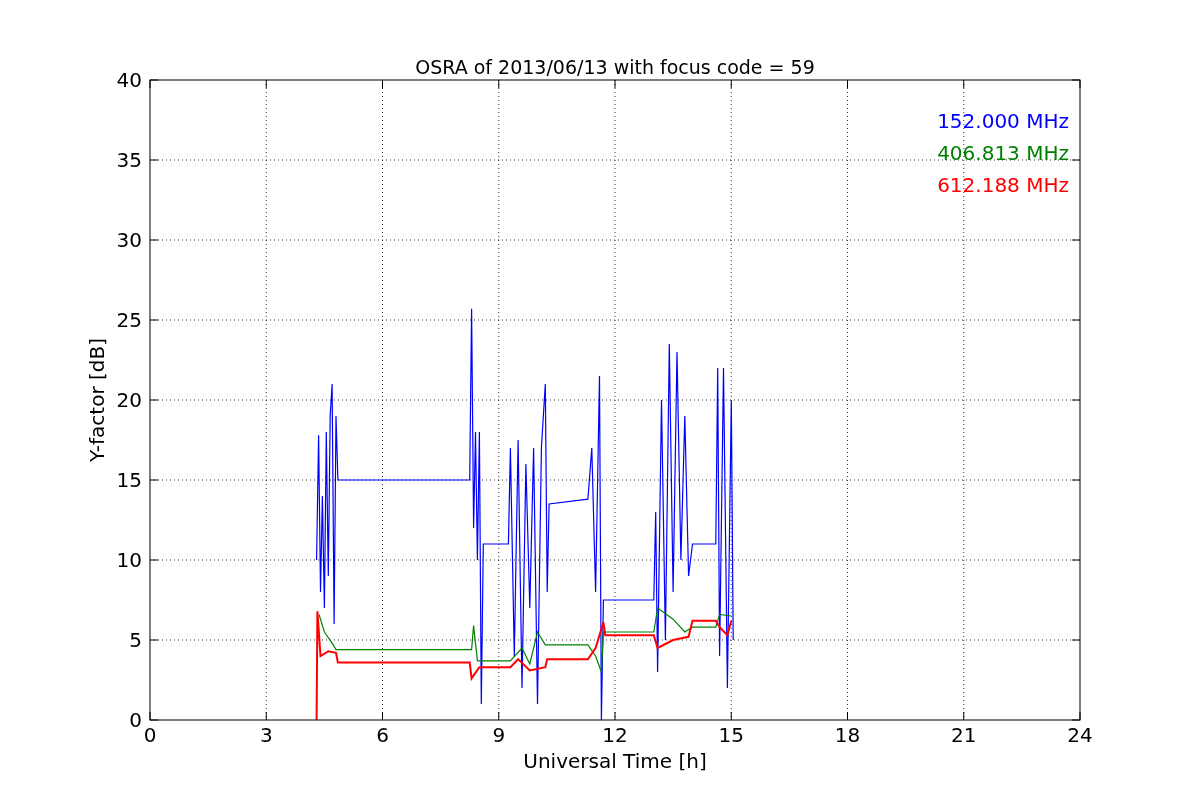 Image resolution: width=1200 pixels, height=800 pixels. I want to click on y-tick-label: 25, so click(129, 320).